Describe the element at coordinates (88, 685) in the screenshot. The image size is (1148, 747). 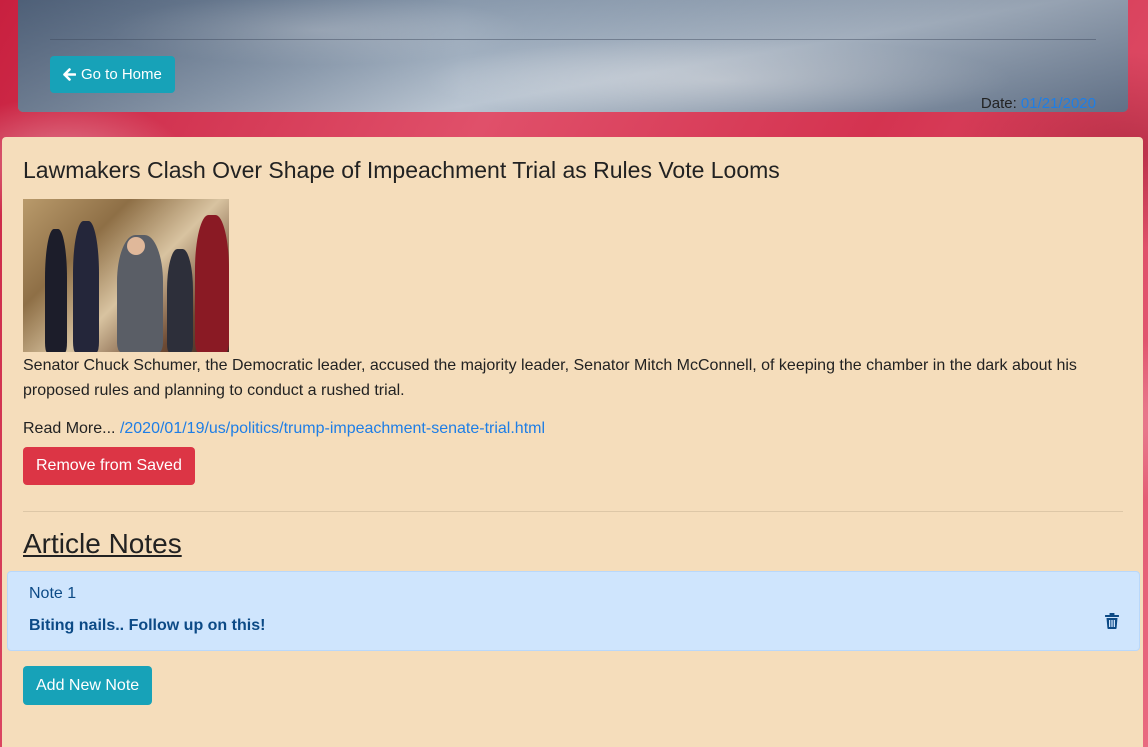
I see `add-new-note-button: Add New Note` at that location.